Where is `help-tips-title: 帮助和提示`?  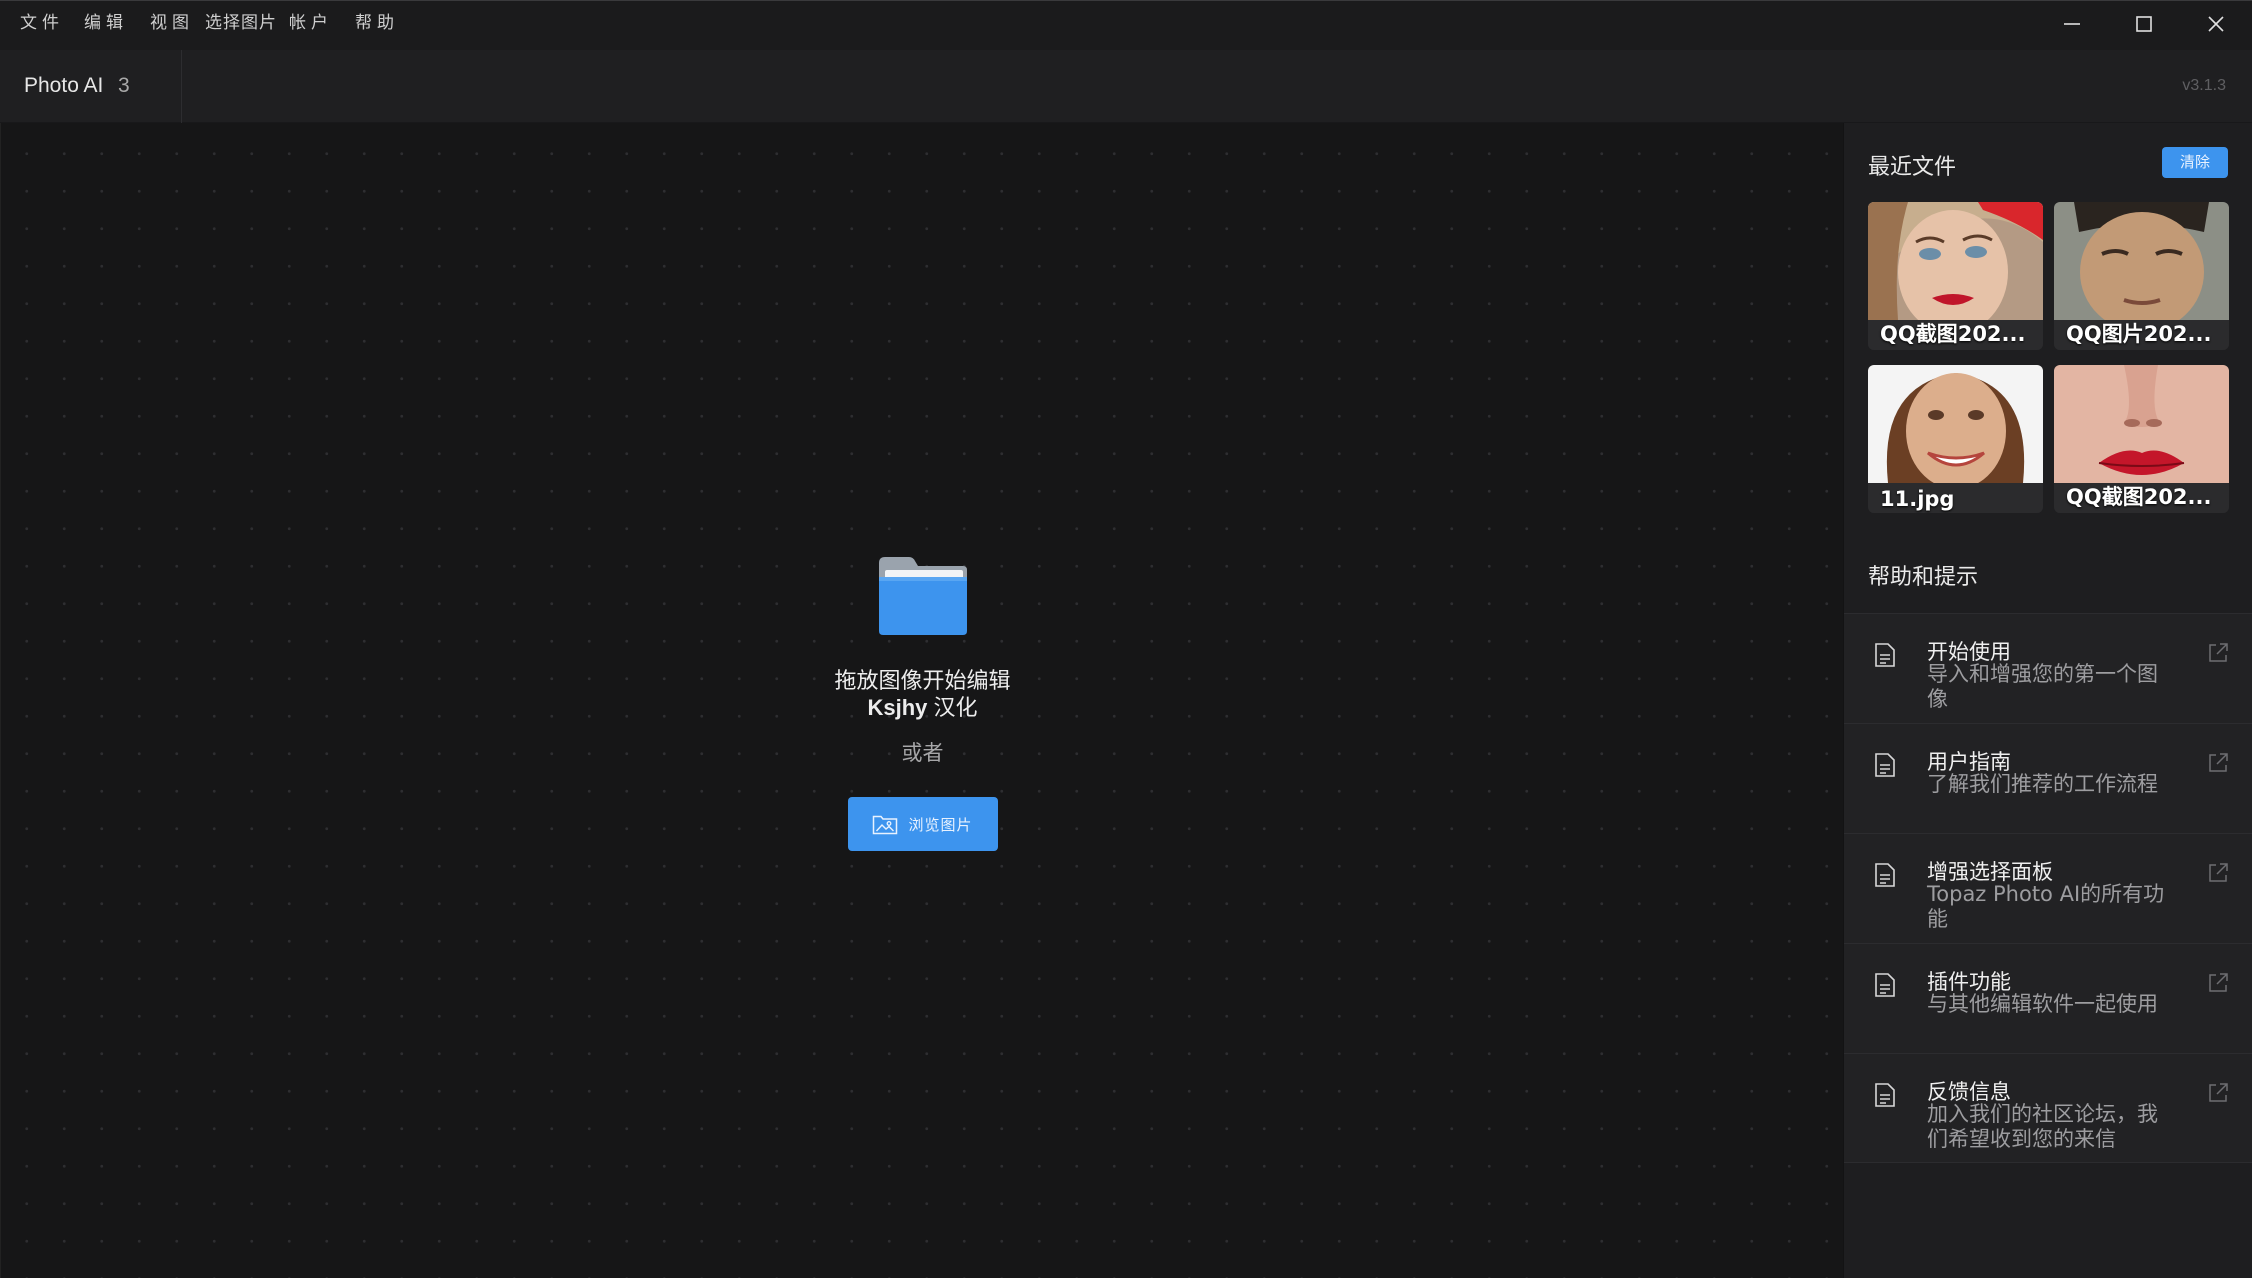 help-tips-title: 帮助和提示 is located at coordinates (1923, 577).